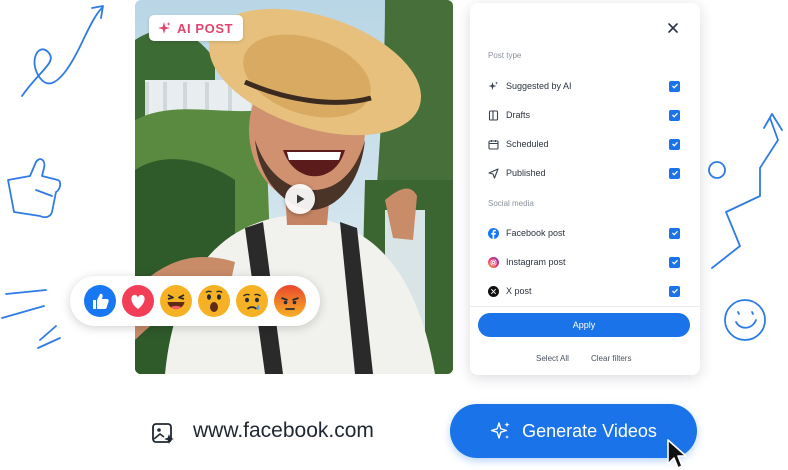 This screenshot has width=788, height=470. I want to click on instagram-icon, so click(493, 262).